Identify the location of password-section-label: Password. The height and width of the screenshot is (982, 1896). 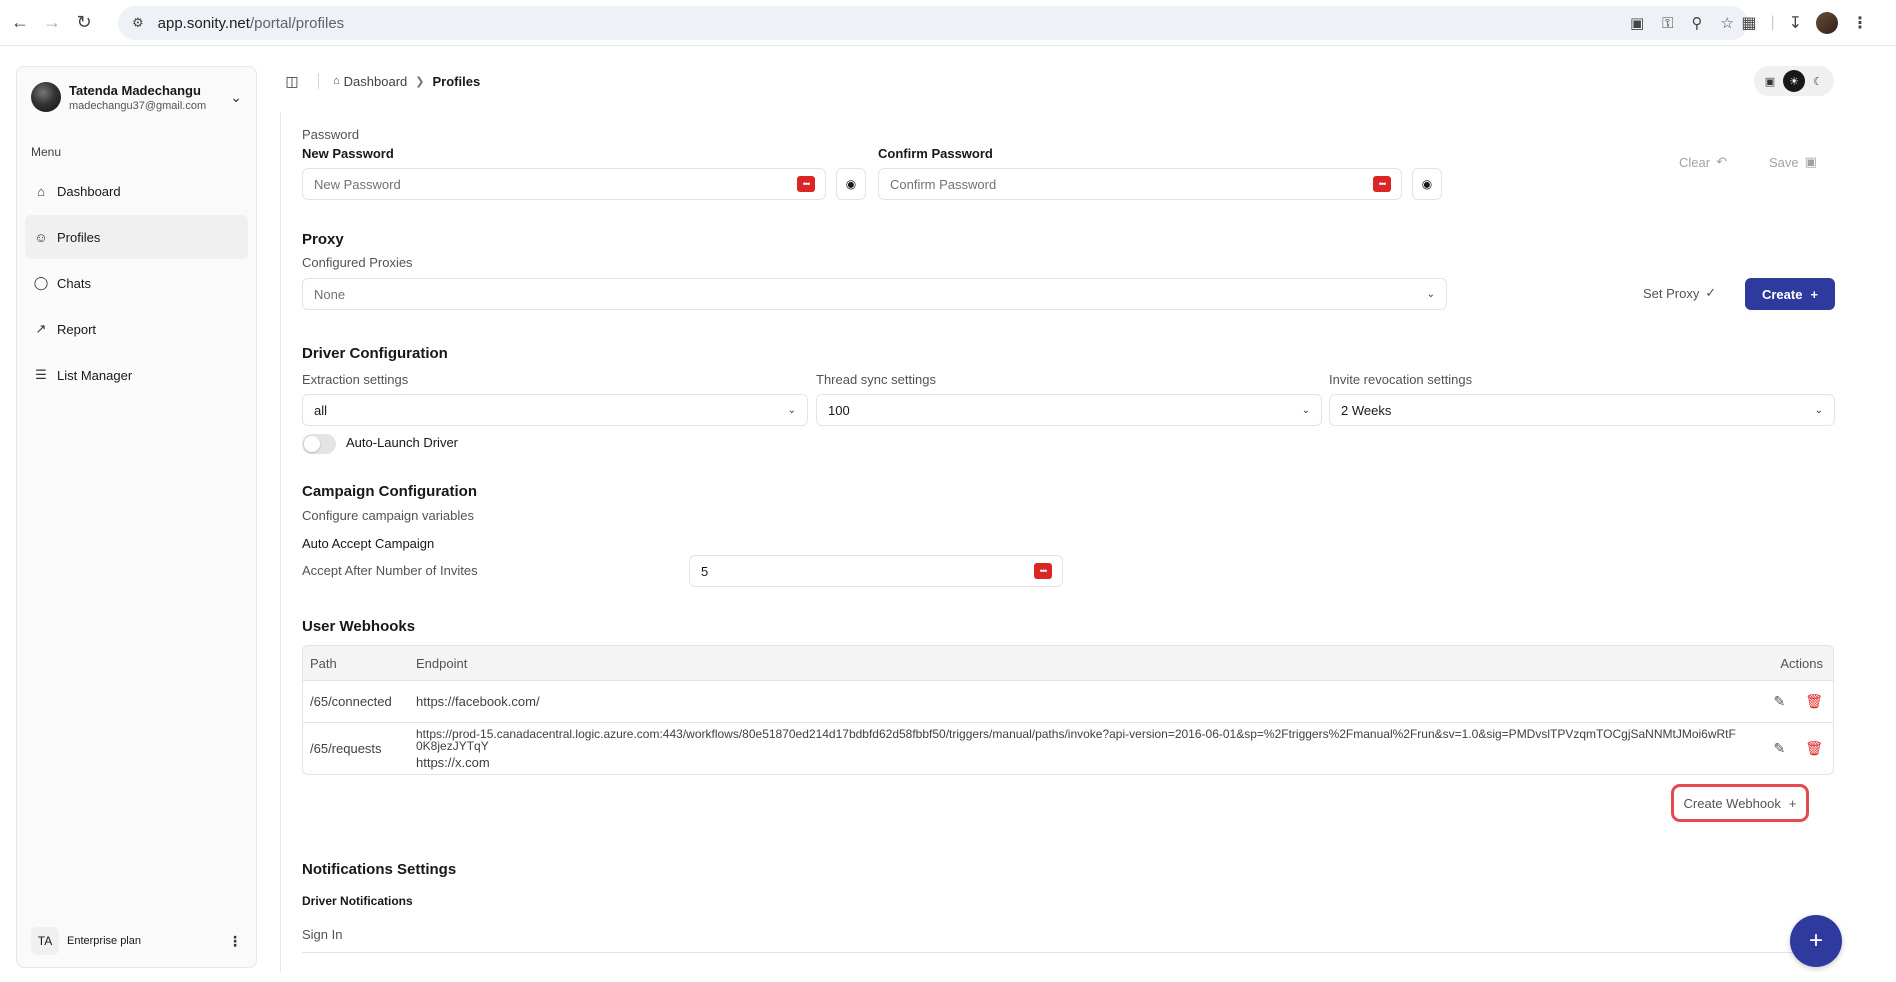
(331, 134).